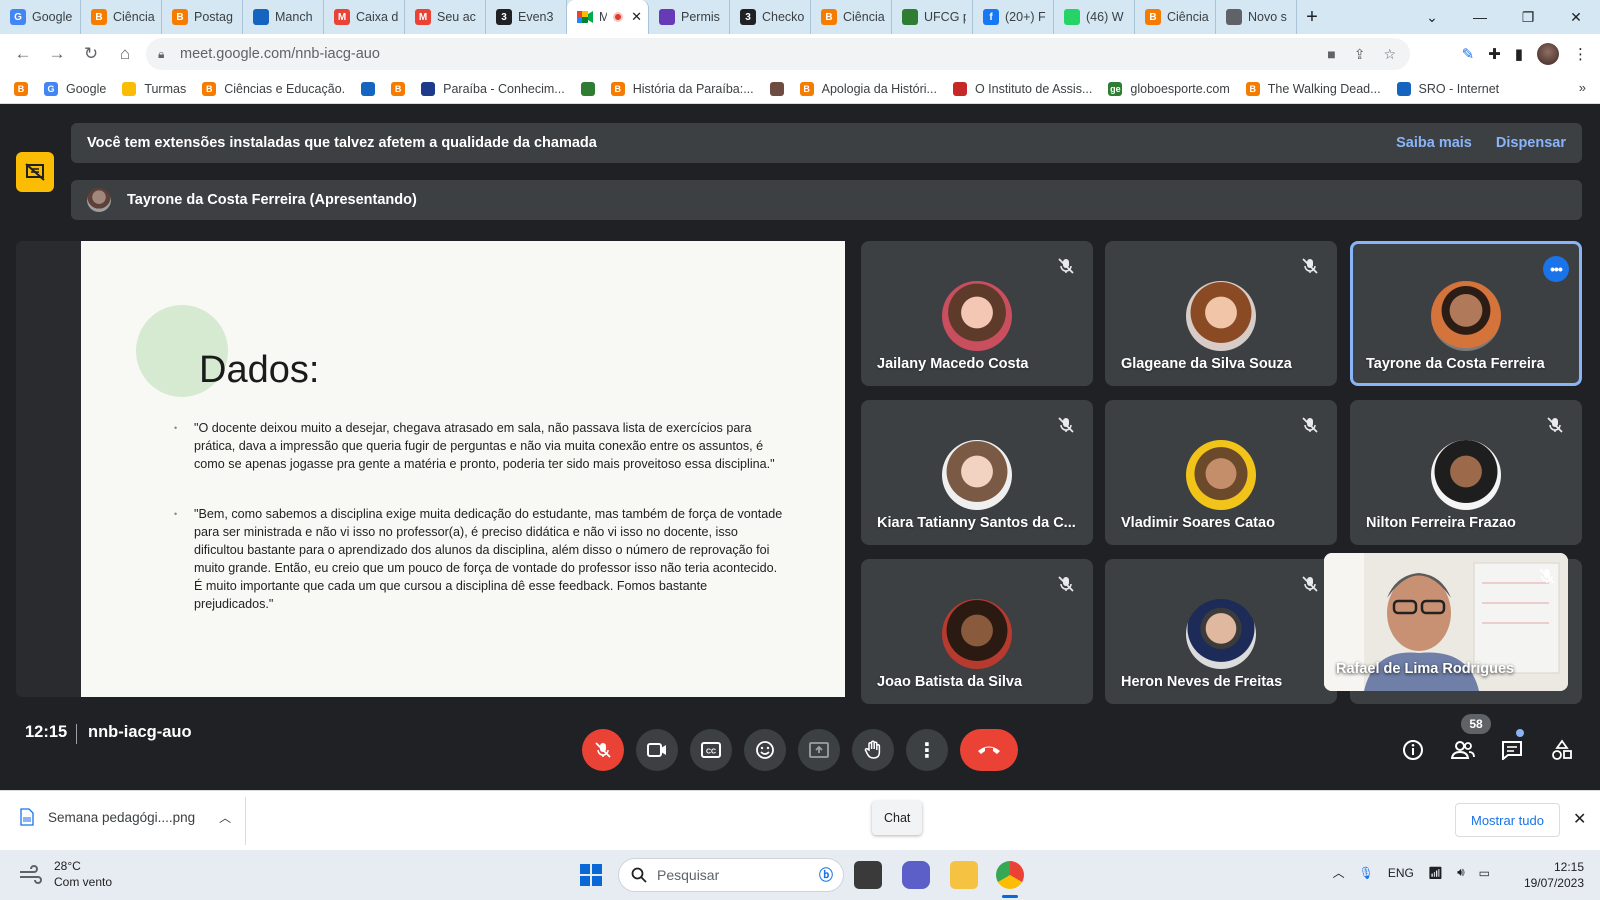 The height and width of the screenshot is (900, 1600). Describe the element at coordinates (1312, 17) in the screenshot. I see `new-tab-button: +` at that location.